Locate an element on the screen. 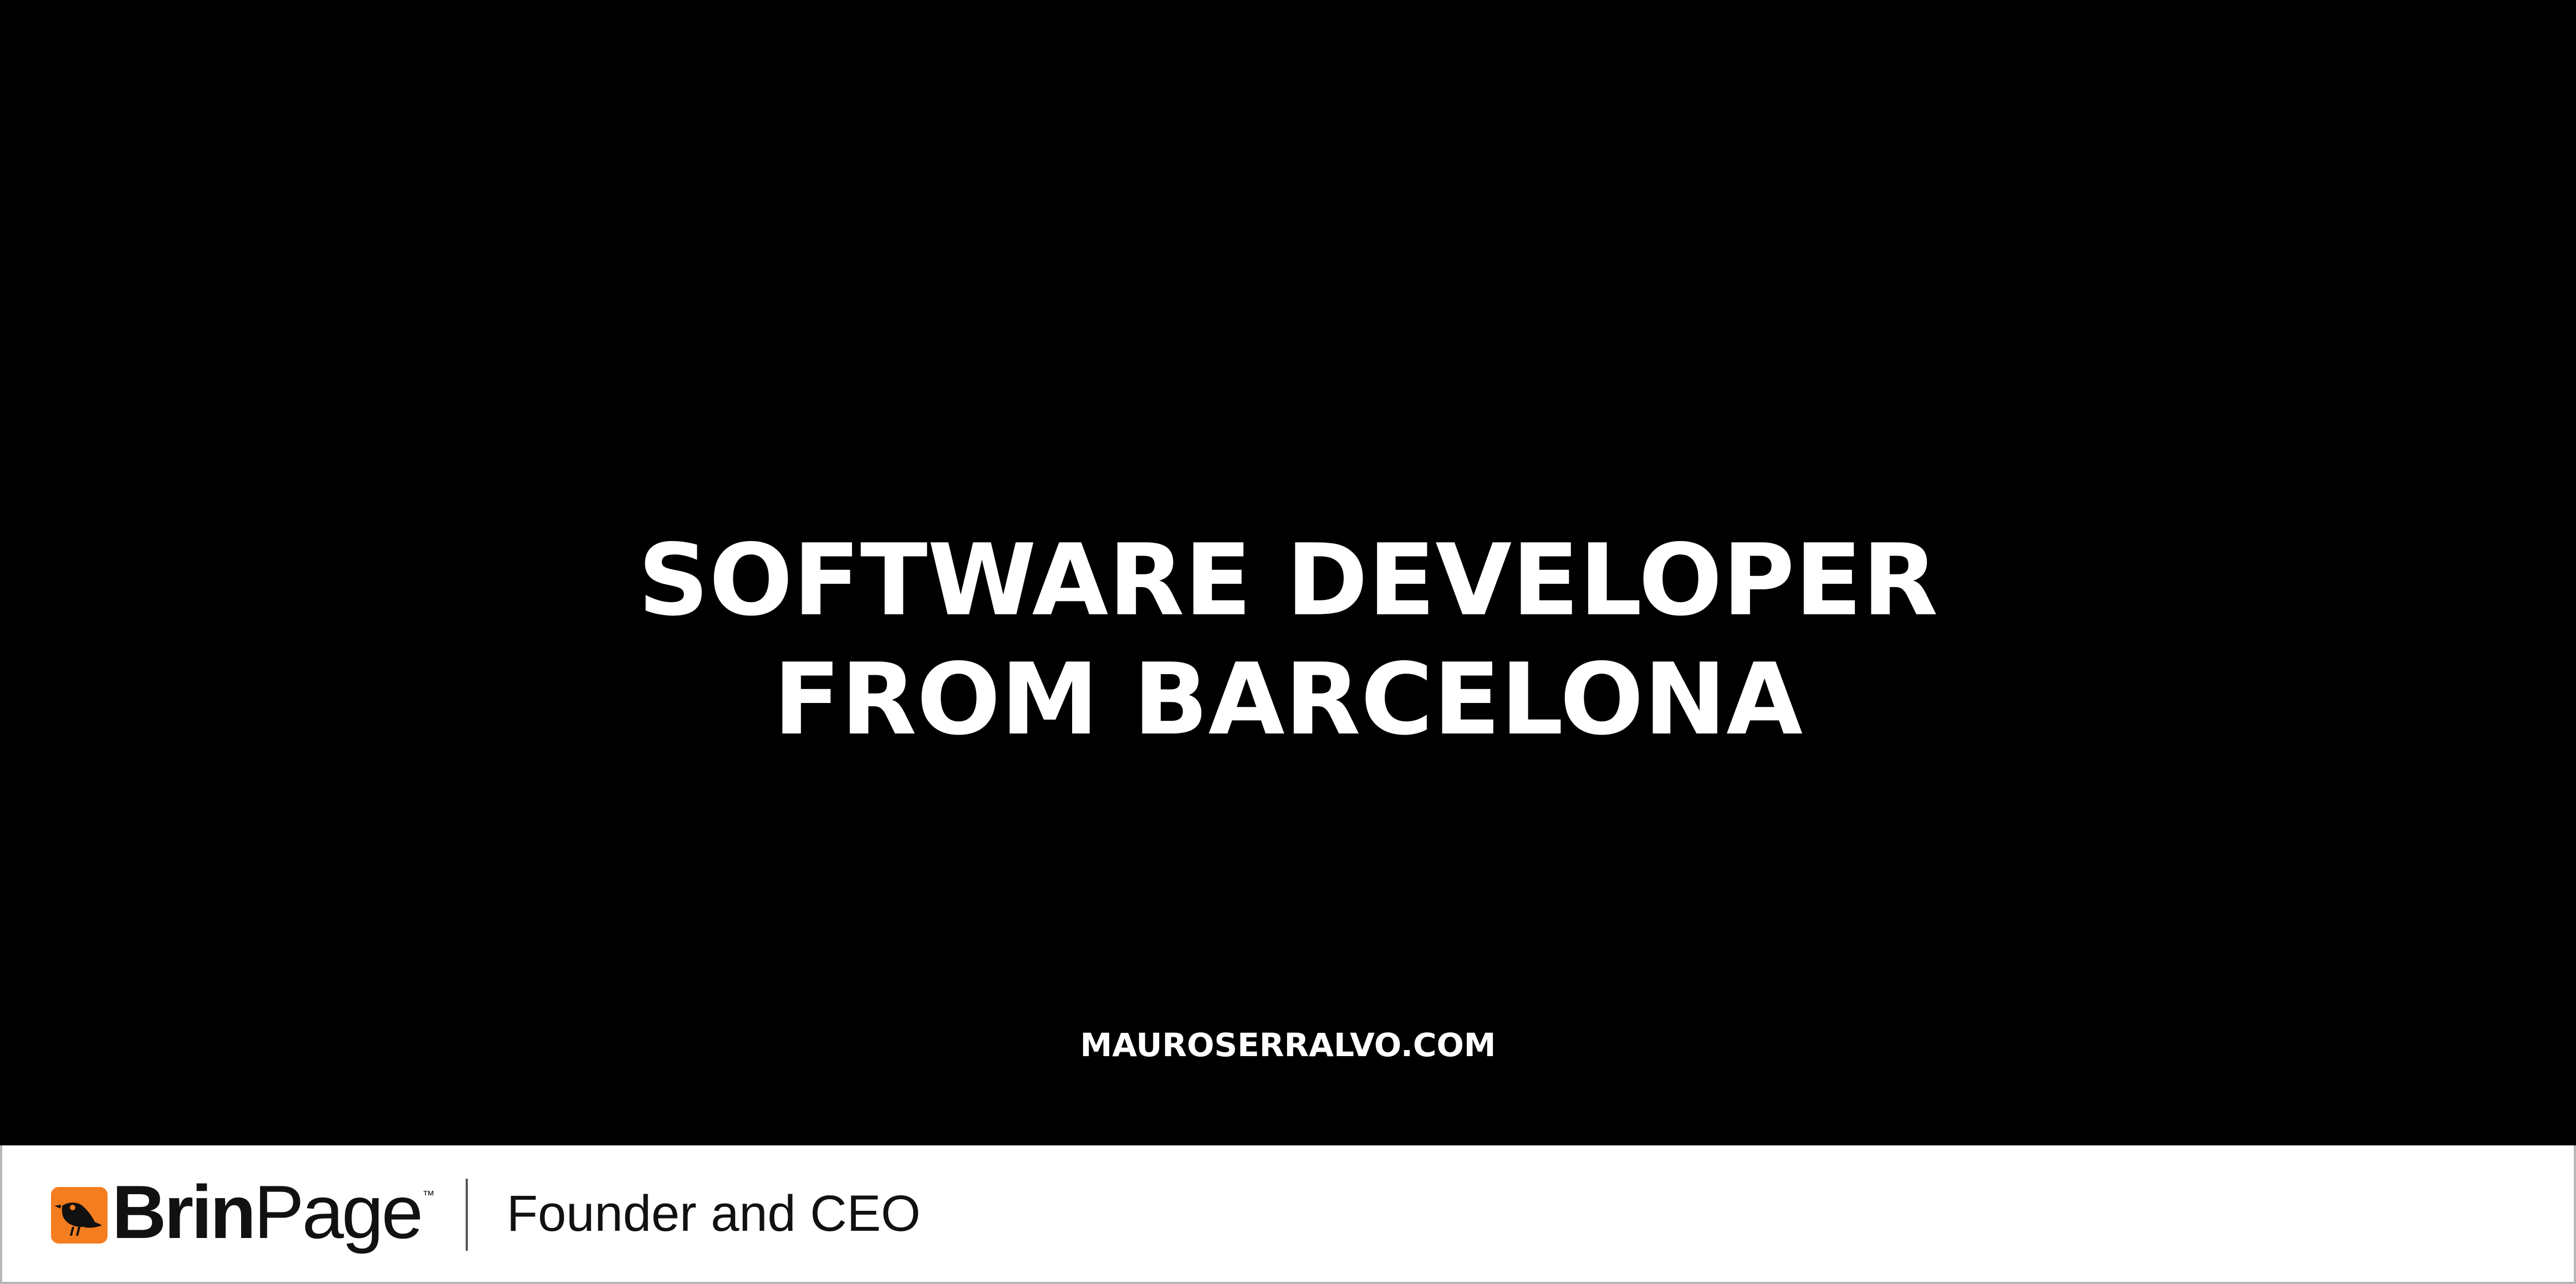 The width and height of the screenshot is (2576, 1284). trademark-symbol: ™ is located at coordinates (428, 1195).